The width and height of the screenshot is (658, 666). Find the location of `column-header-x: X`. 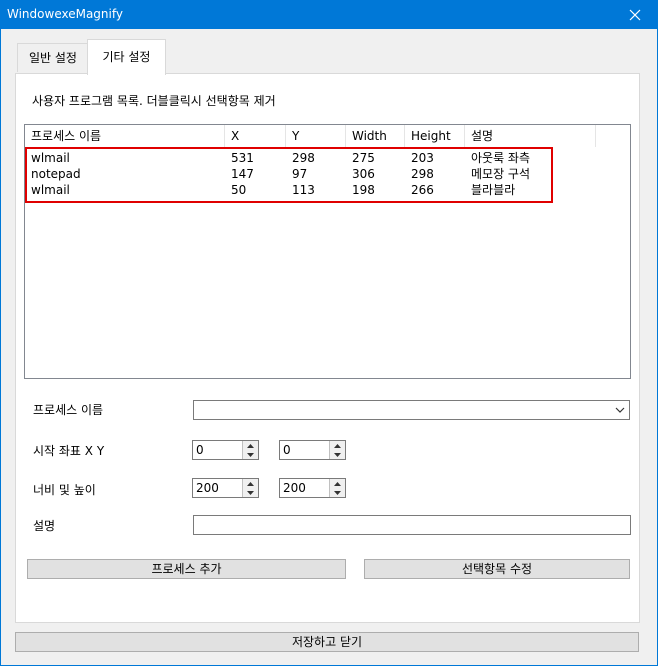

column-header-x: X is located at coordinates (255, 136).